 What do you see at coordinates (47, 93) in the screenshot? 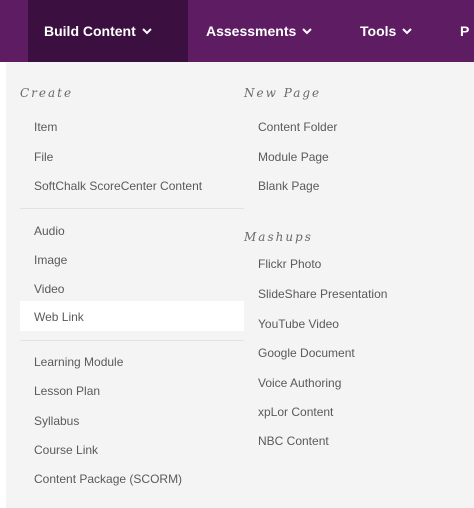
I see `create-heading: Create` at bounding box center [47, 93].